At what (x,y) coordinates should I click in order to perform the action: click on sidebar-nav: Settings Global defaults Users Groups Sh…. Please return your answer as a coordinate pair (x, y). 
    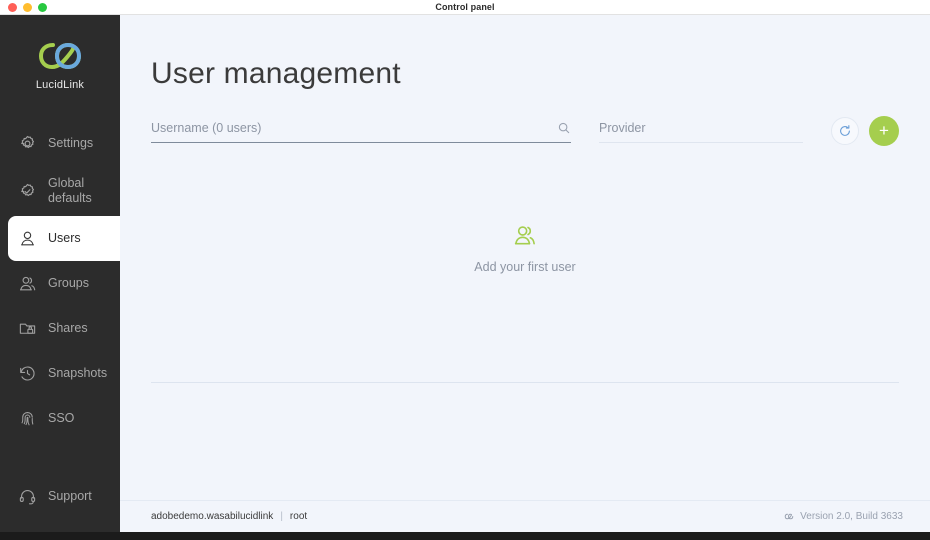
    Looking at the image, I should click on (60, 281).